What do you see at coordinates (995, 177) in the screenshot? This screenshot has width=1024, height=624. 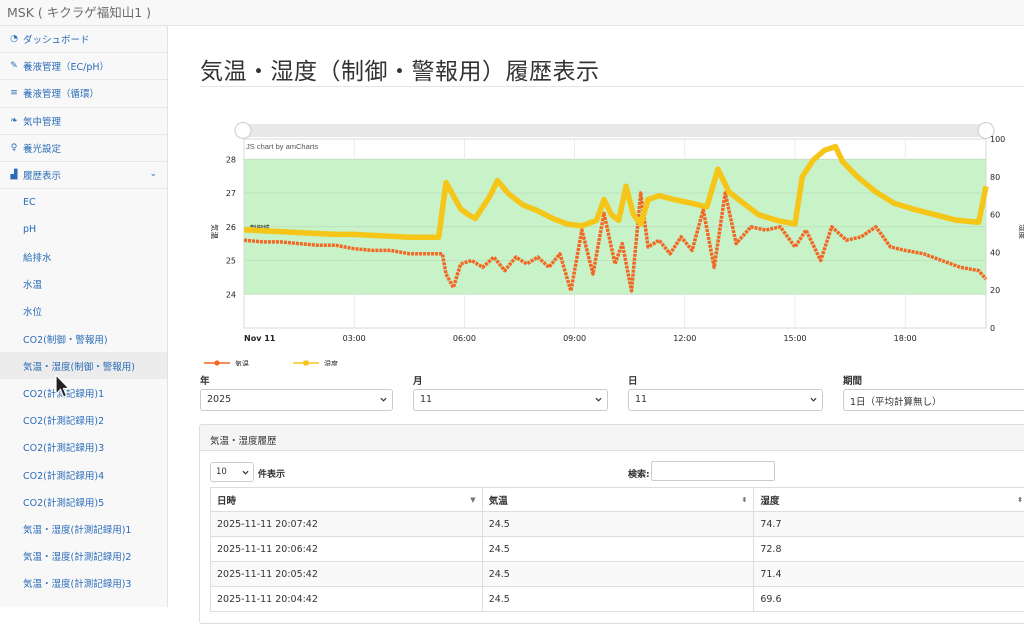 I see `y-right-tick-label: 80` at bounding box center [995, 177].